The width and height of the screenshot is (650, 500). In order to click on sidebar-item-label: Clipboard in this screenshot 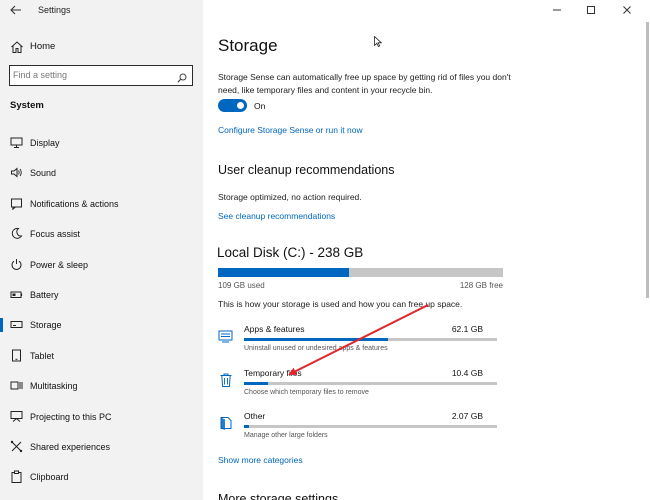, I will do `click(49, 477)`.